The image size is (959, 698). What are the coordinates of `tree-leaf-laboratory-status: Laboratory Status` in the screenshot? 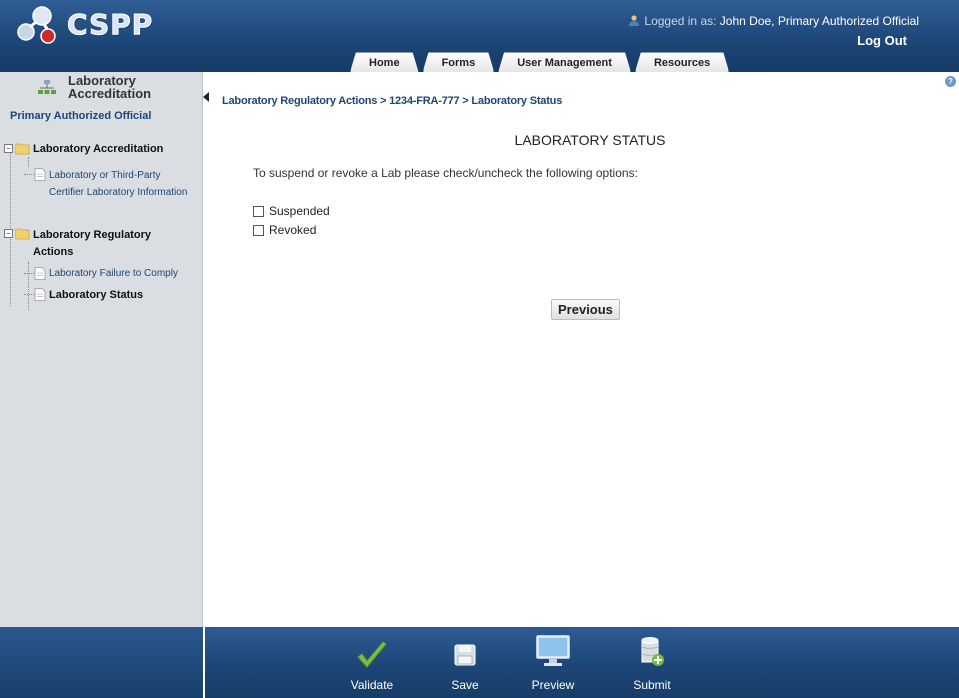 It's located at (83, 295).